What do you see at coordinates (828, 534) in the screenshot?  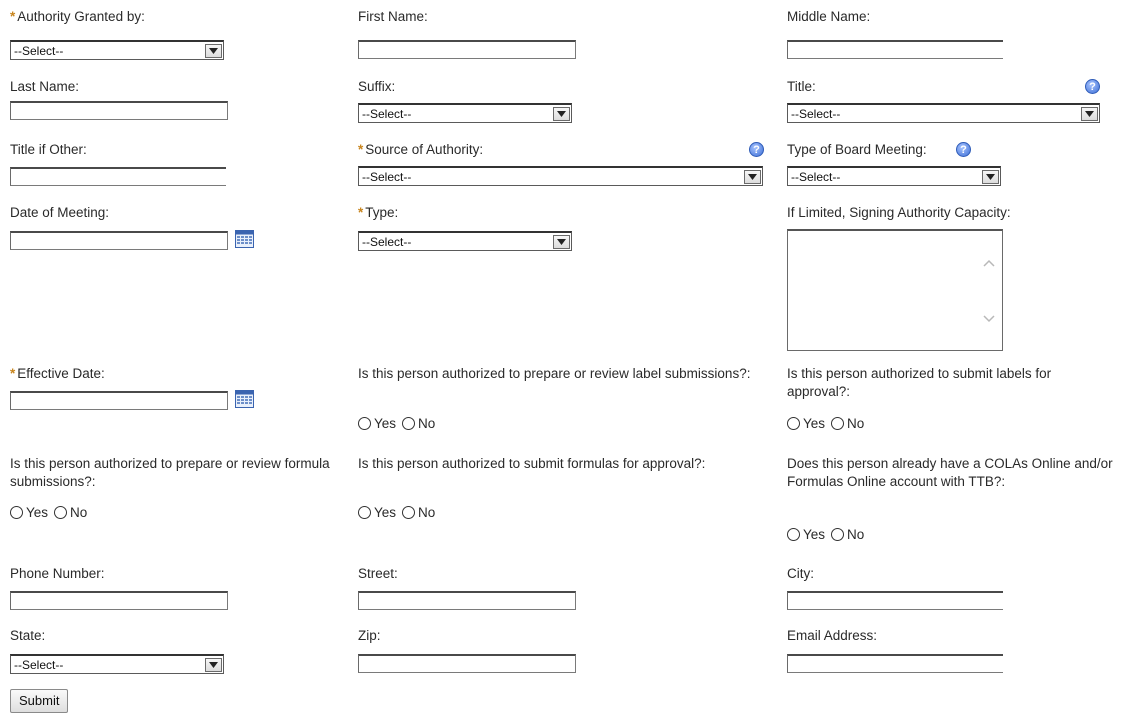 I see `cola-account-radio-group: Yes No` at bounding box center [828, 534].